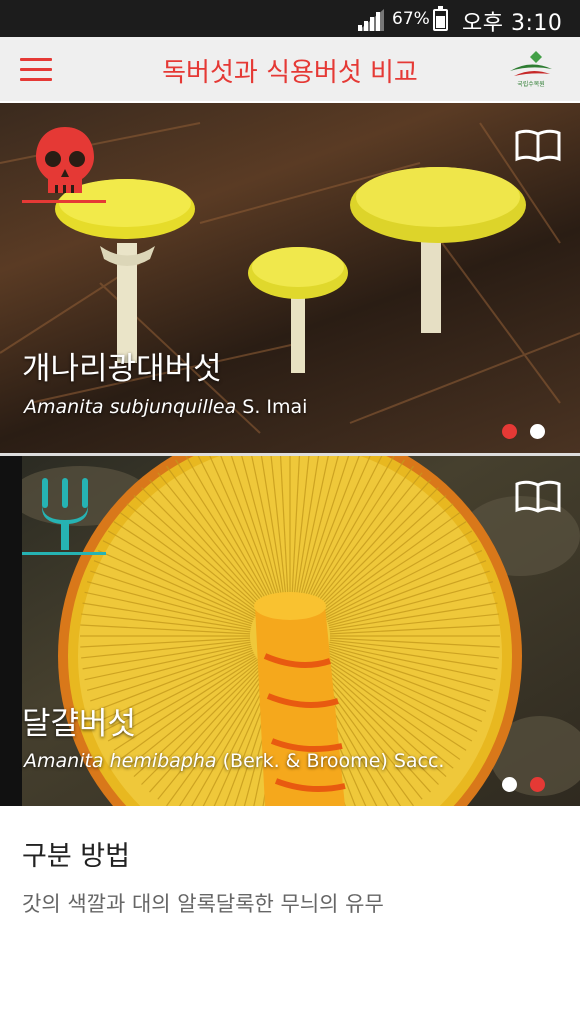 Image resolution: width=580 pixels, height=1027 pixels. What do you see at coordinates (11, 631) in the screenshot?
I see `card-edge` at bounding box center [11, 631].